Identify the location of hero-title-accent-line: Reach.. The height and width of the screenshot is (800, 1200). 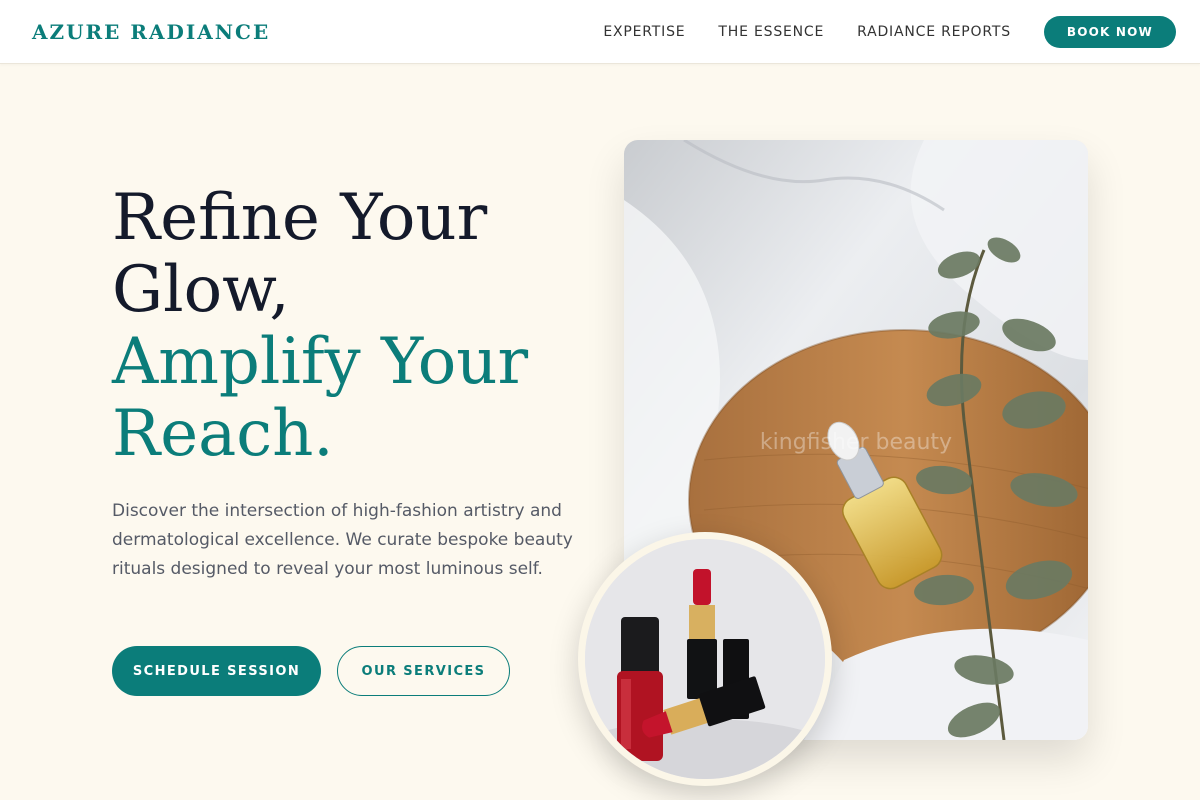
(223, 434).